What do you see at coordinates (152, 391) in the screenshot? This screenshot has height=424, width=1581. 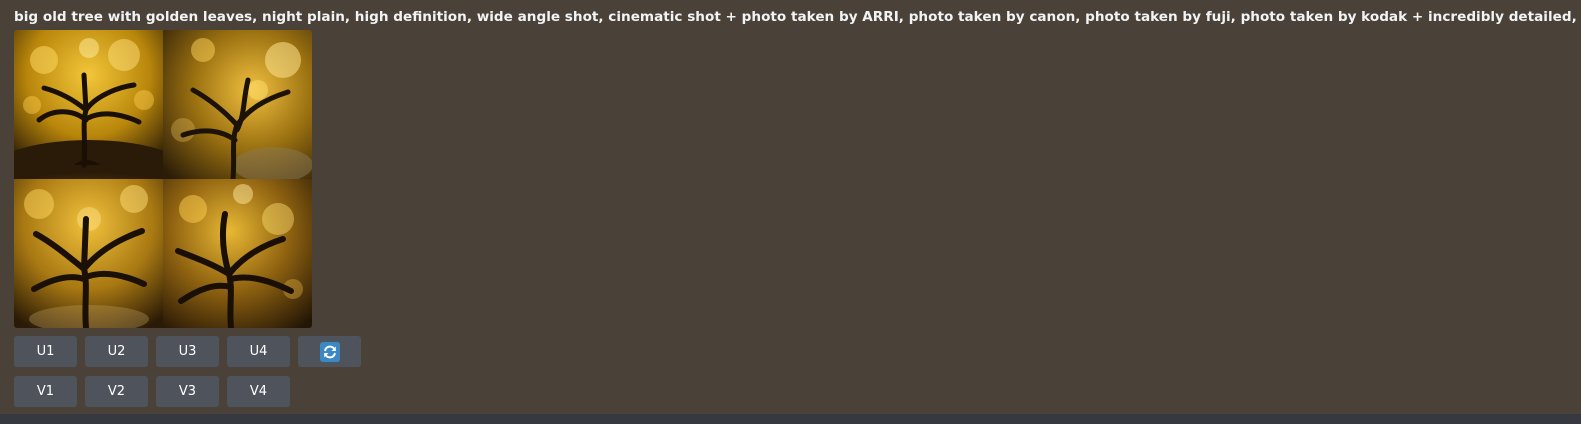 I see `variation-button-row: V1 V2 V3 V4` at bounding box center [152, 391].